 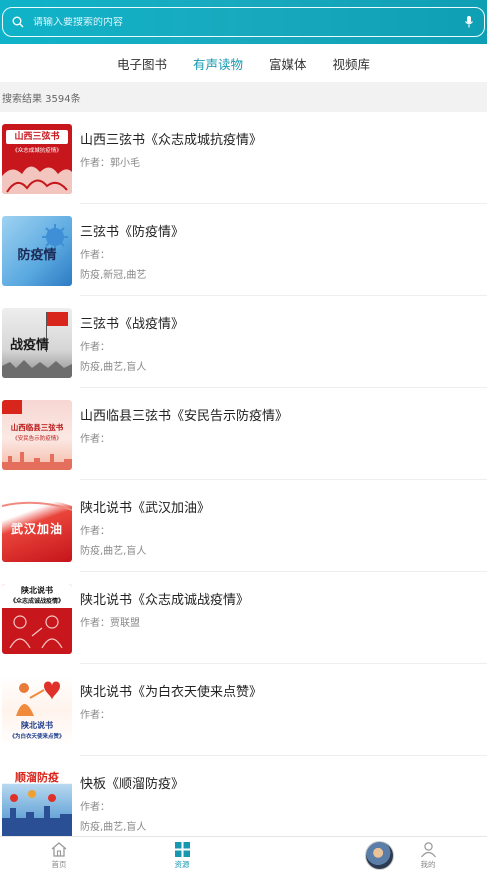 I want to click on item-tags: 防疫,新冠,曲艺, so click(x=113, y=275).